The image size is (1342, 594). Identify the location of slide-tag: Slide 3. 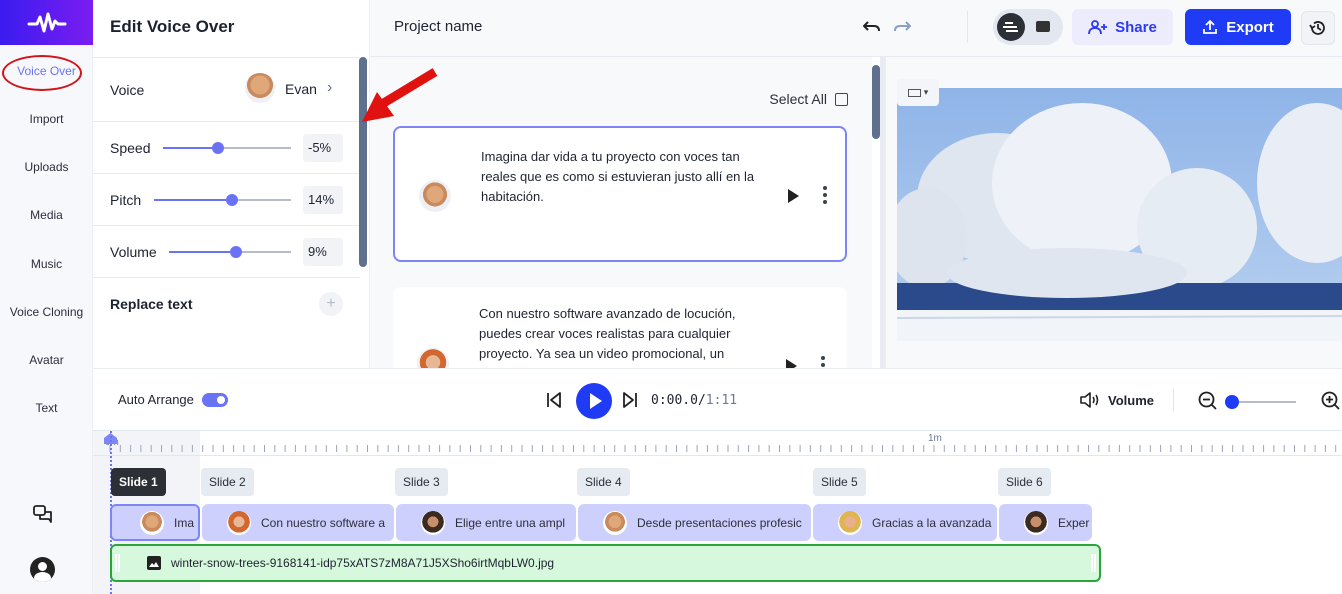
(421, 482).